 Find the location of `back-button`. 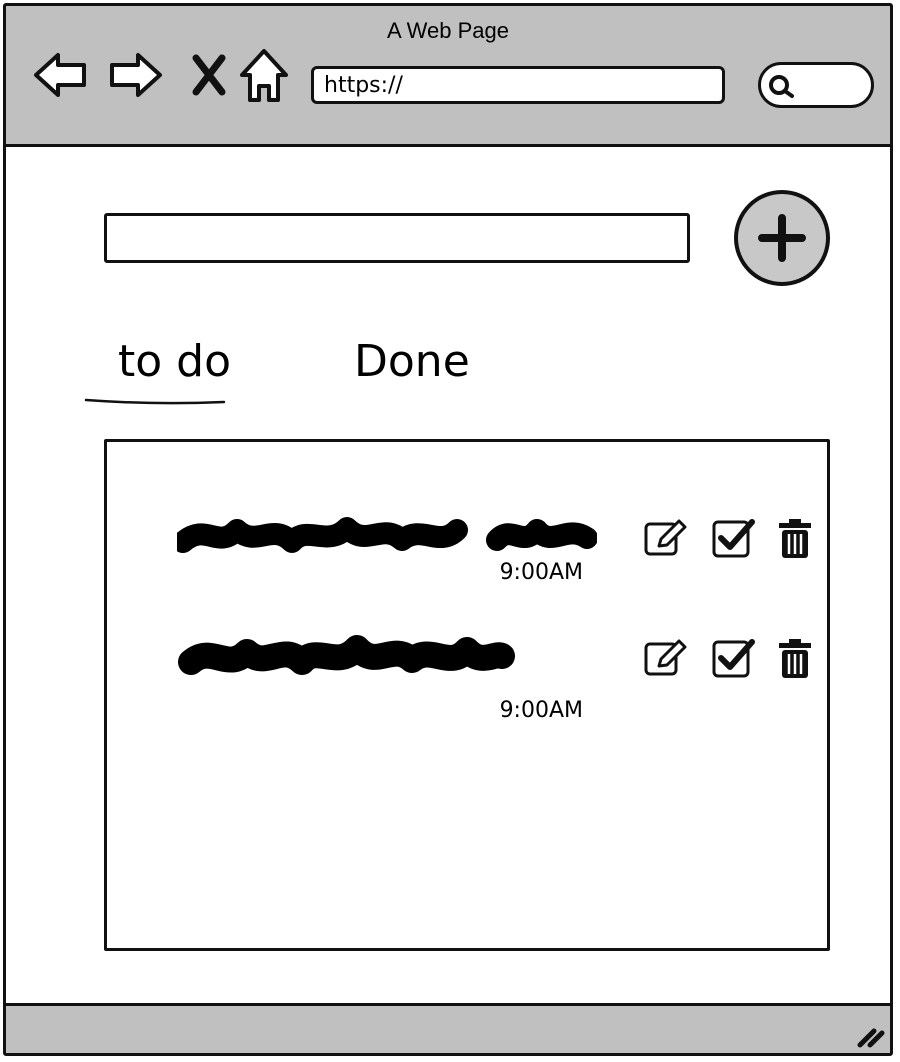

back-button is located at coordinates (61, 75).